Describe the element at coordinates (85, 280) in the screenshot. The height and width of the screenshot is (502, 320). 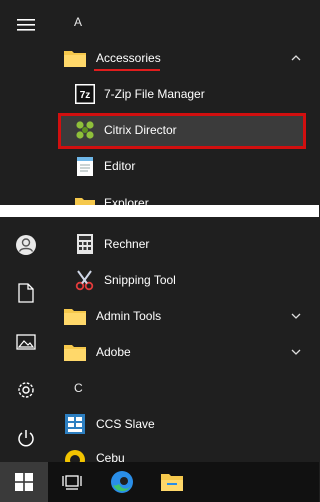
I see `scissors-icon` at that location.